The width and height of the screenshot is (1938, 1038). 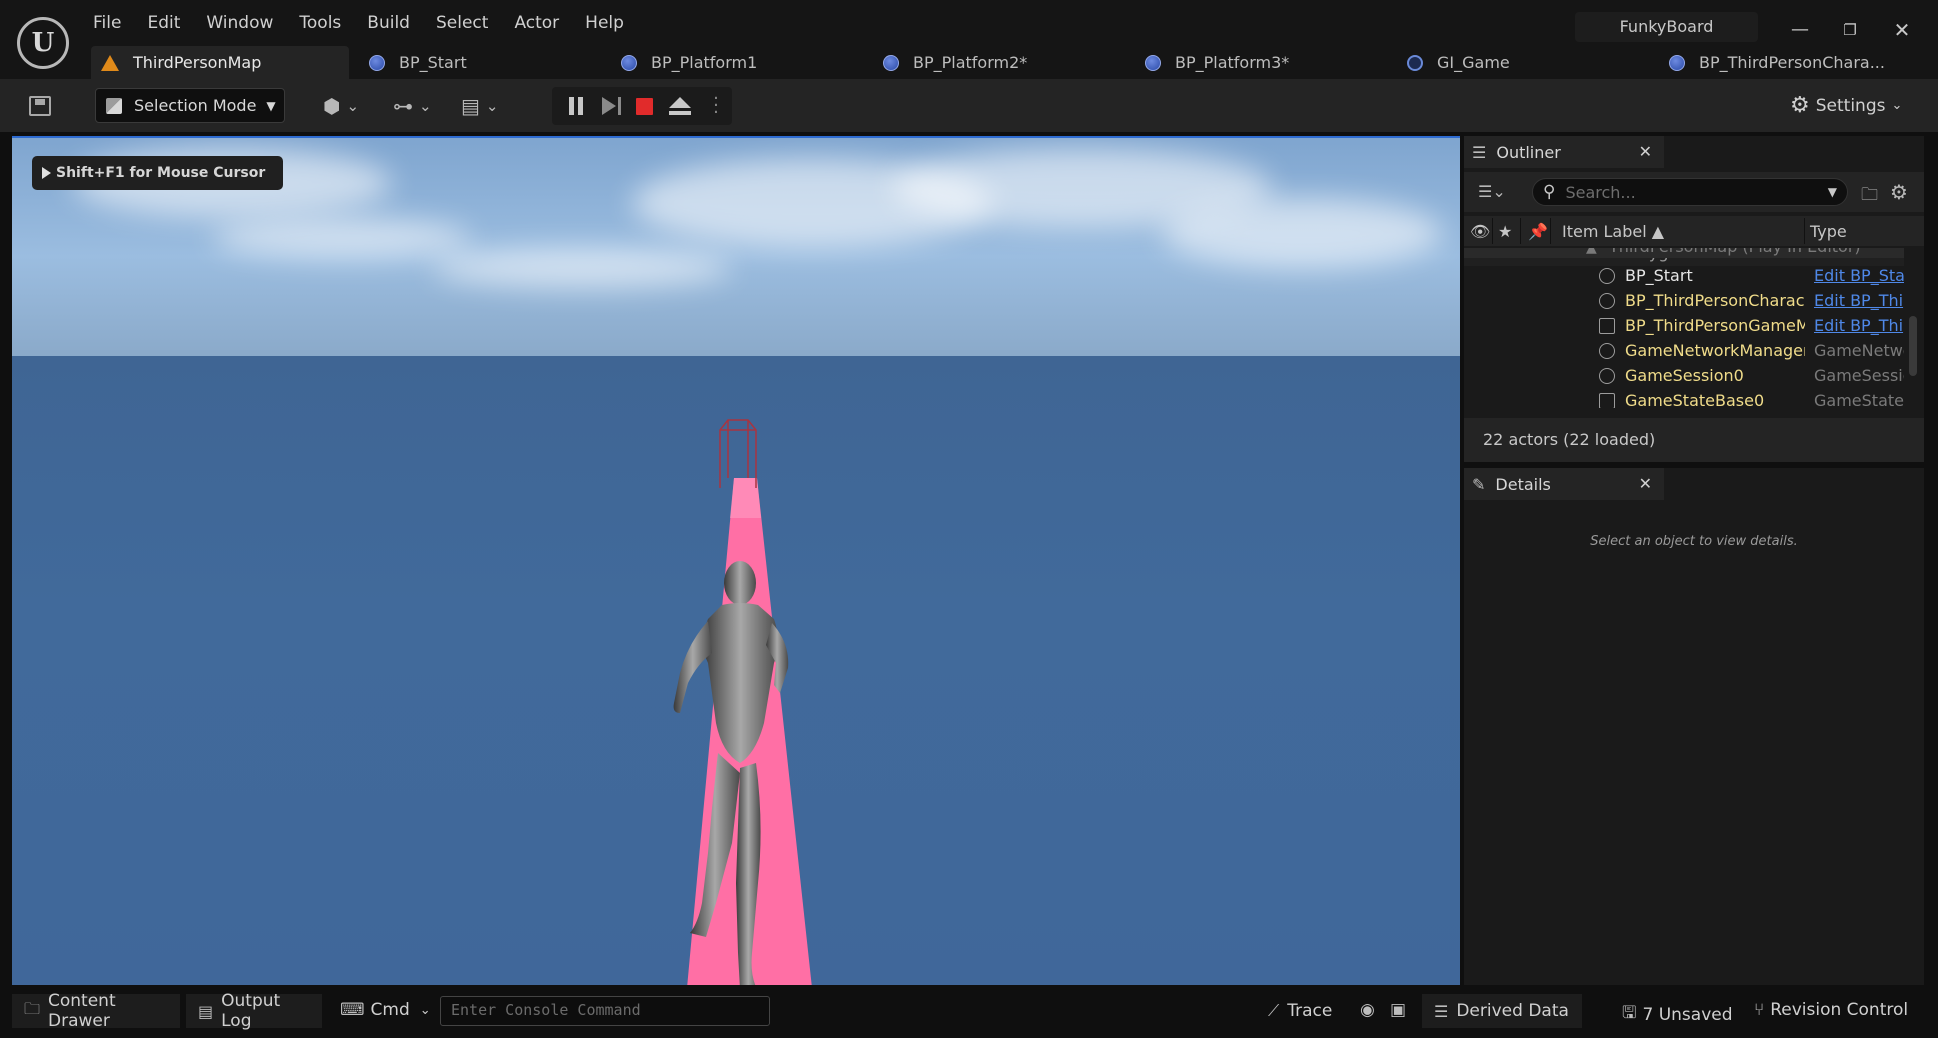 What do you see at coordinates (1370, 1010) in the screenshot?
I see `record-icon: ◉` at bounding box center [1370, 1010].